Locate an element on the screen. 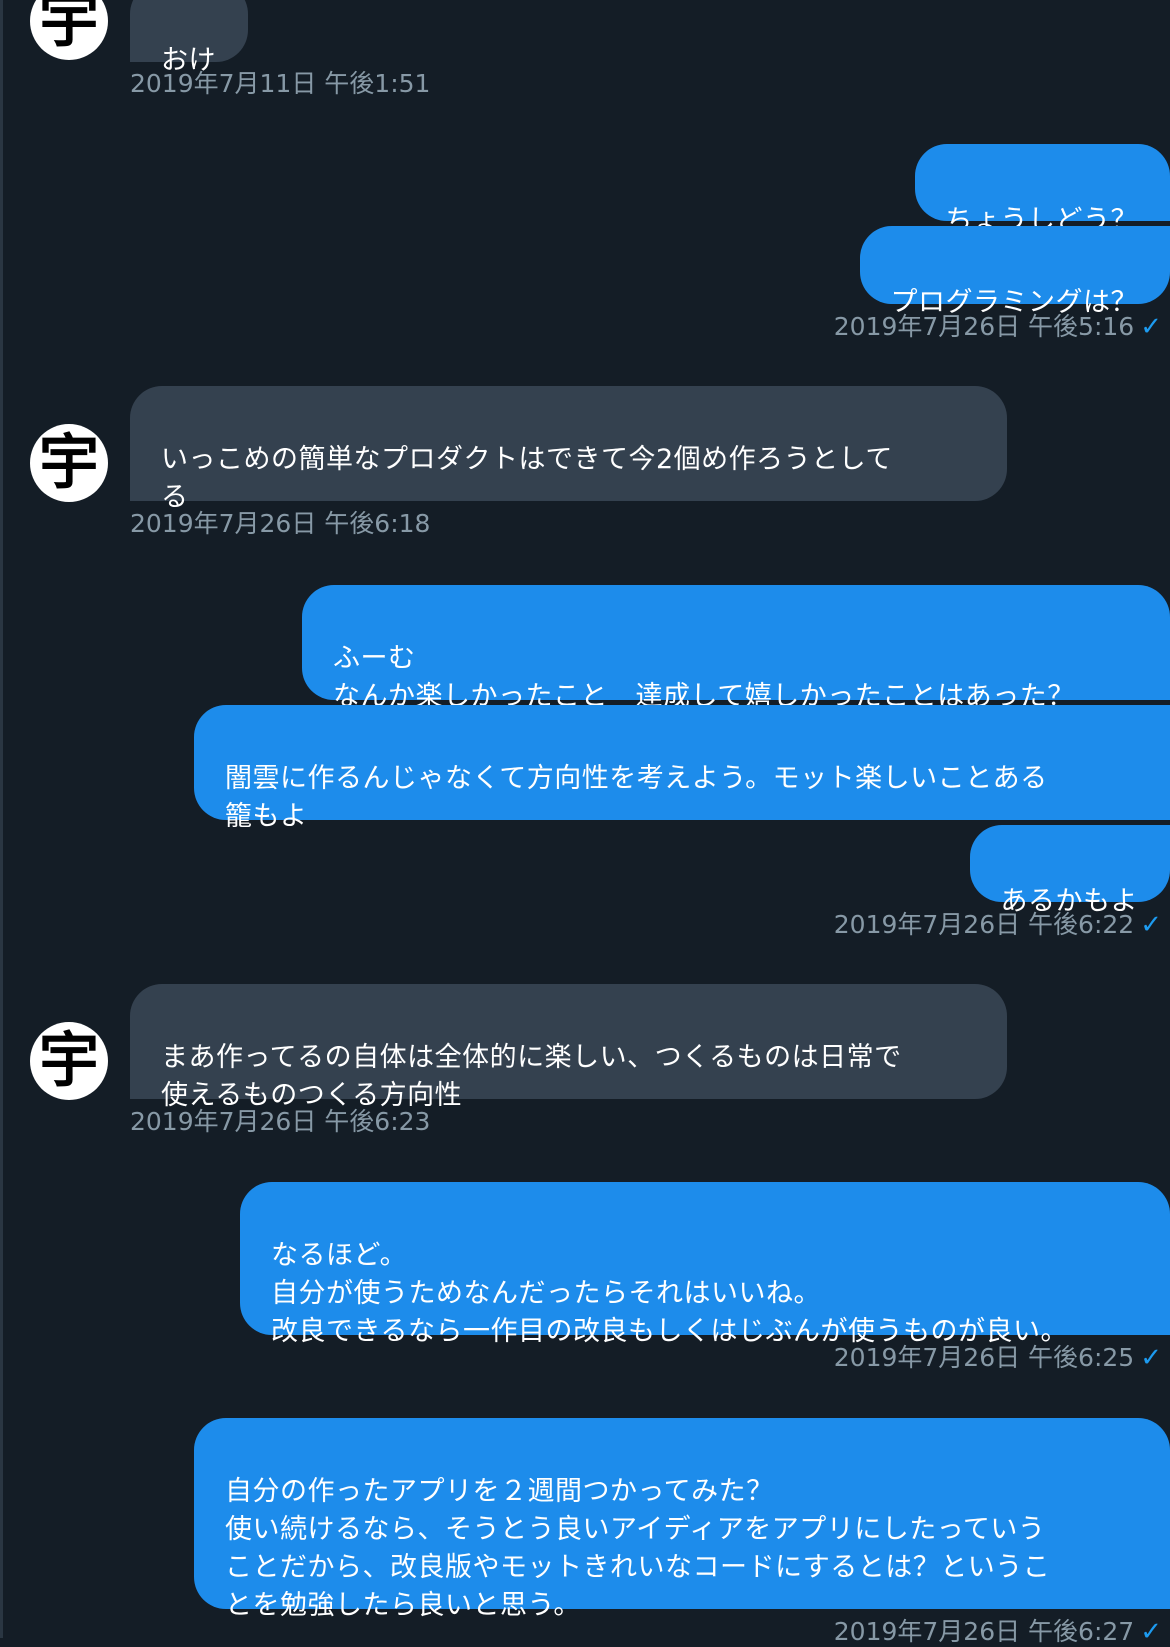 The width and height of the screenshot is (1170, 1647). message-bubble-incoming: おけ is located at coordinates (189, 31).